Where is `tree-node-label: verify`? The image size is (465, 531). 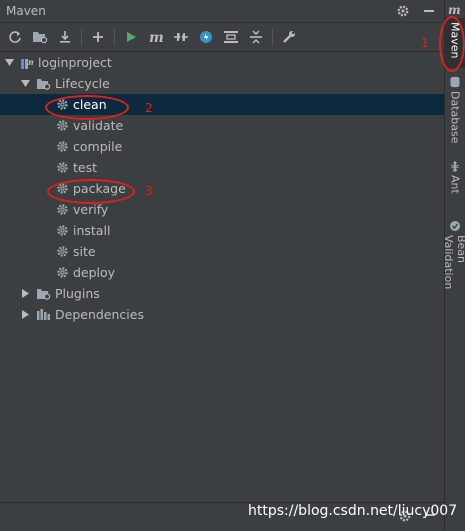 tree-node-label: verify is located at coordinates (91, 209).